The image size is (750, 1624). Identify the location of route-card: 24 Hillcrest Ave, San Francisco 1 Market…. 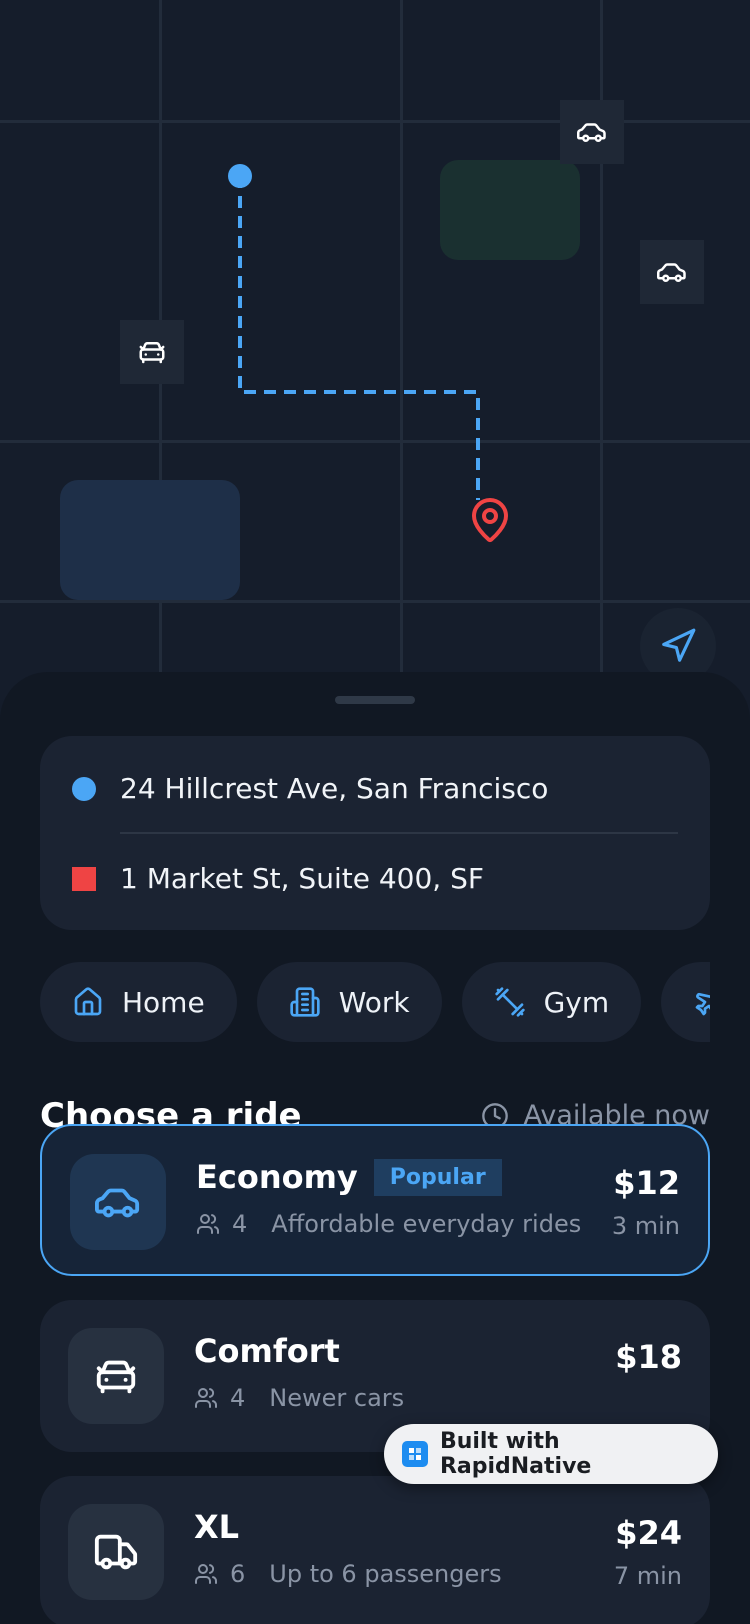
(375, 833).